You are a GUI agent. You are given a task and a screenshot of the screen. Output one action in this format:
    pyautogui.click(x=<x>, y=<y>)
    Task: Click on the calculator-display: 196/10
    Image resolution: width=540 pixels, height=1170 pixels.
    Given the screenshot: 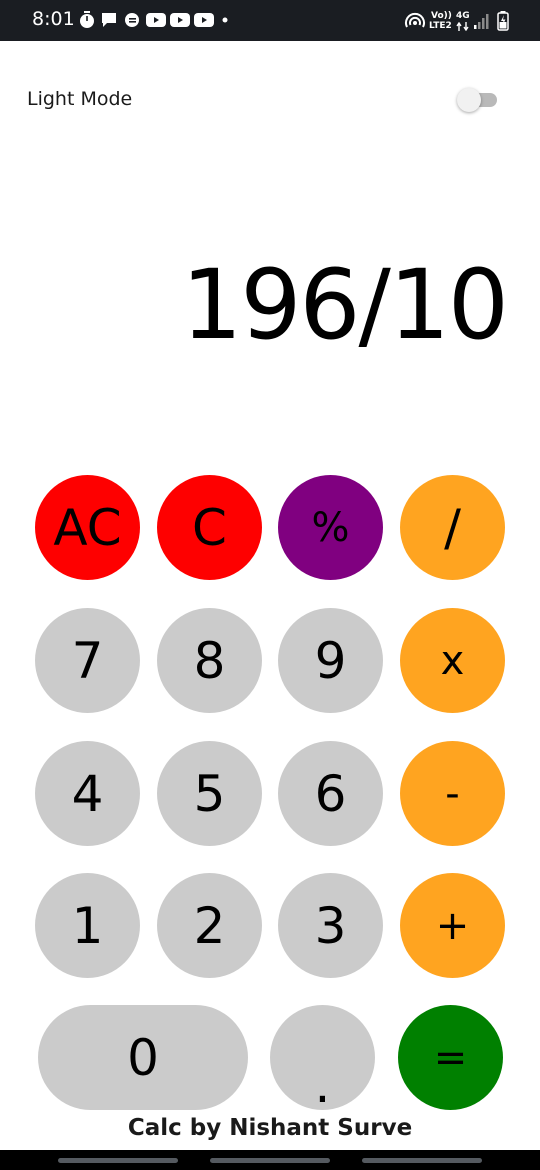 What is the action you would take?
    pyautogui.click(x=345, y=305)
    